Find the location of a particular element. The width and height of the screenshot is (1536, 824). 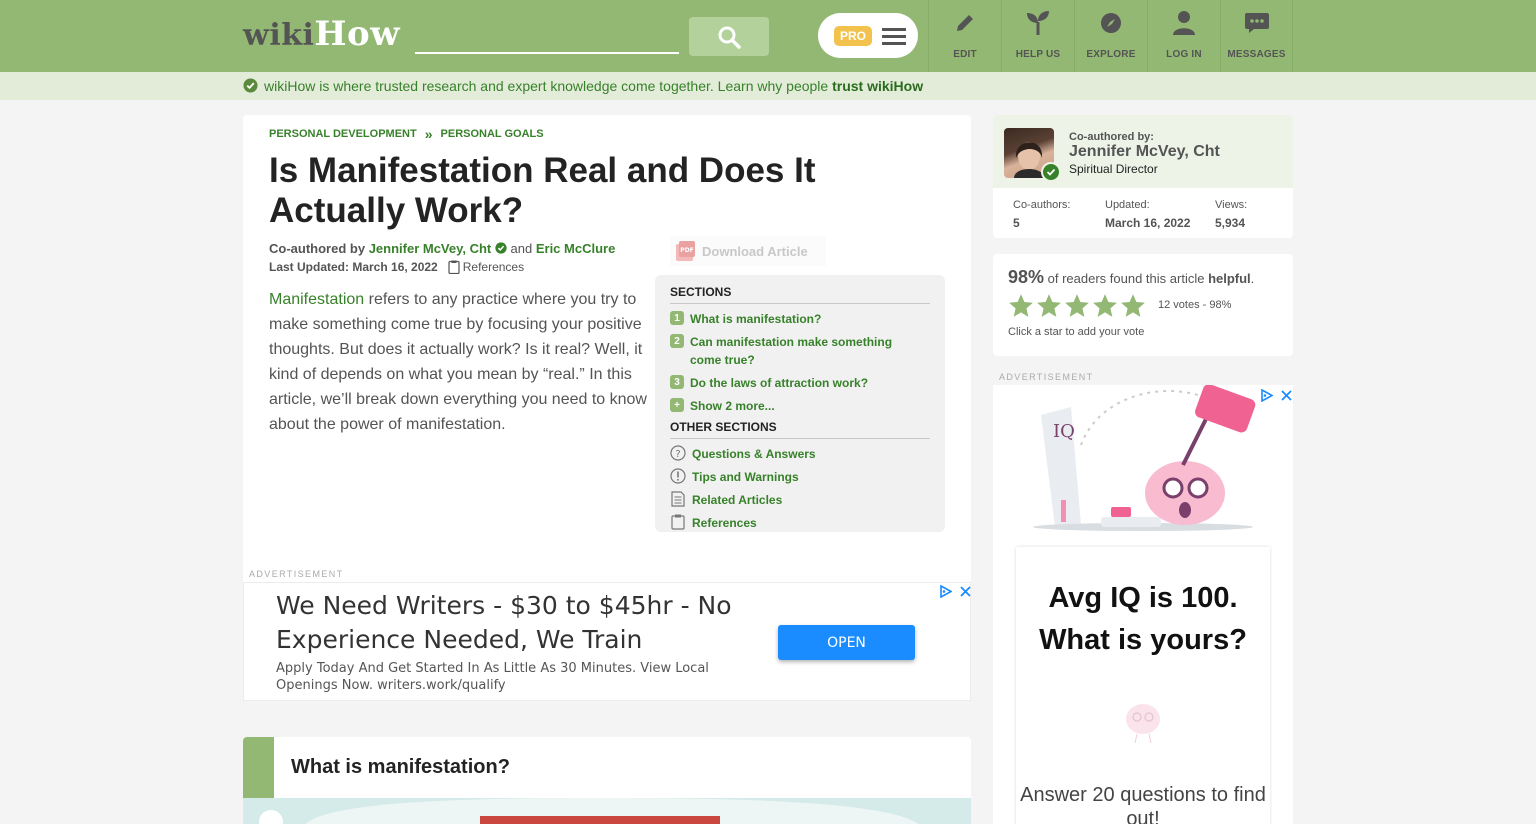

last-updated: Last Updated: March 16, 2022 References is located at coordinates (397, 267).